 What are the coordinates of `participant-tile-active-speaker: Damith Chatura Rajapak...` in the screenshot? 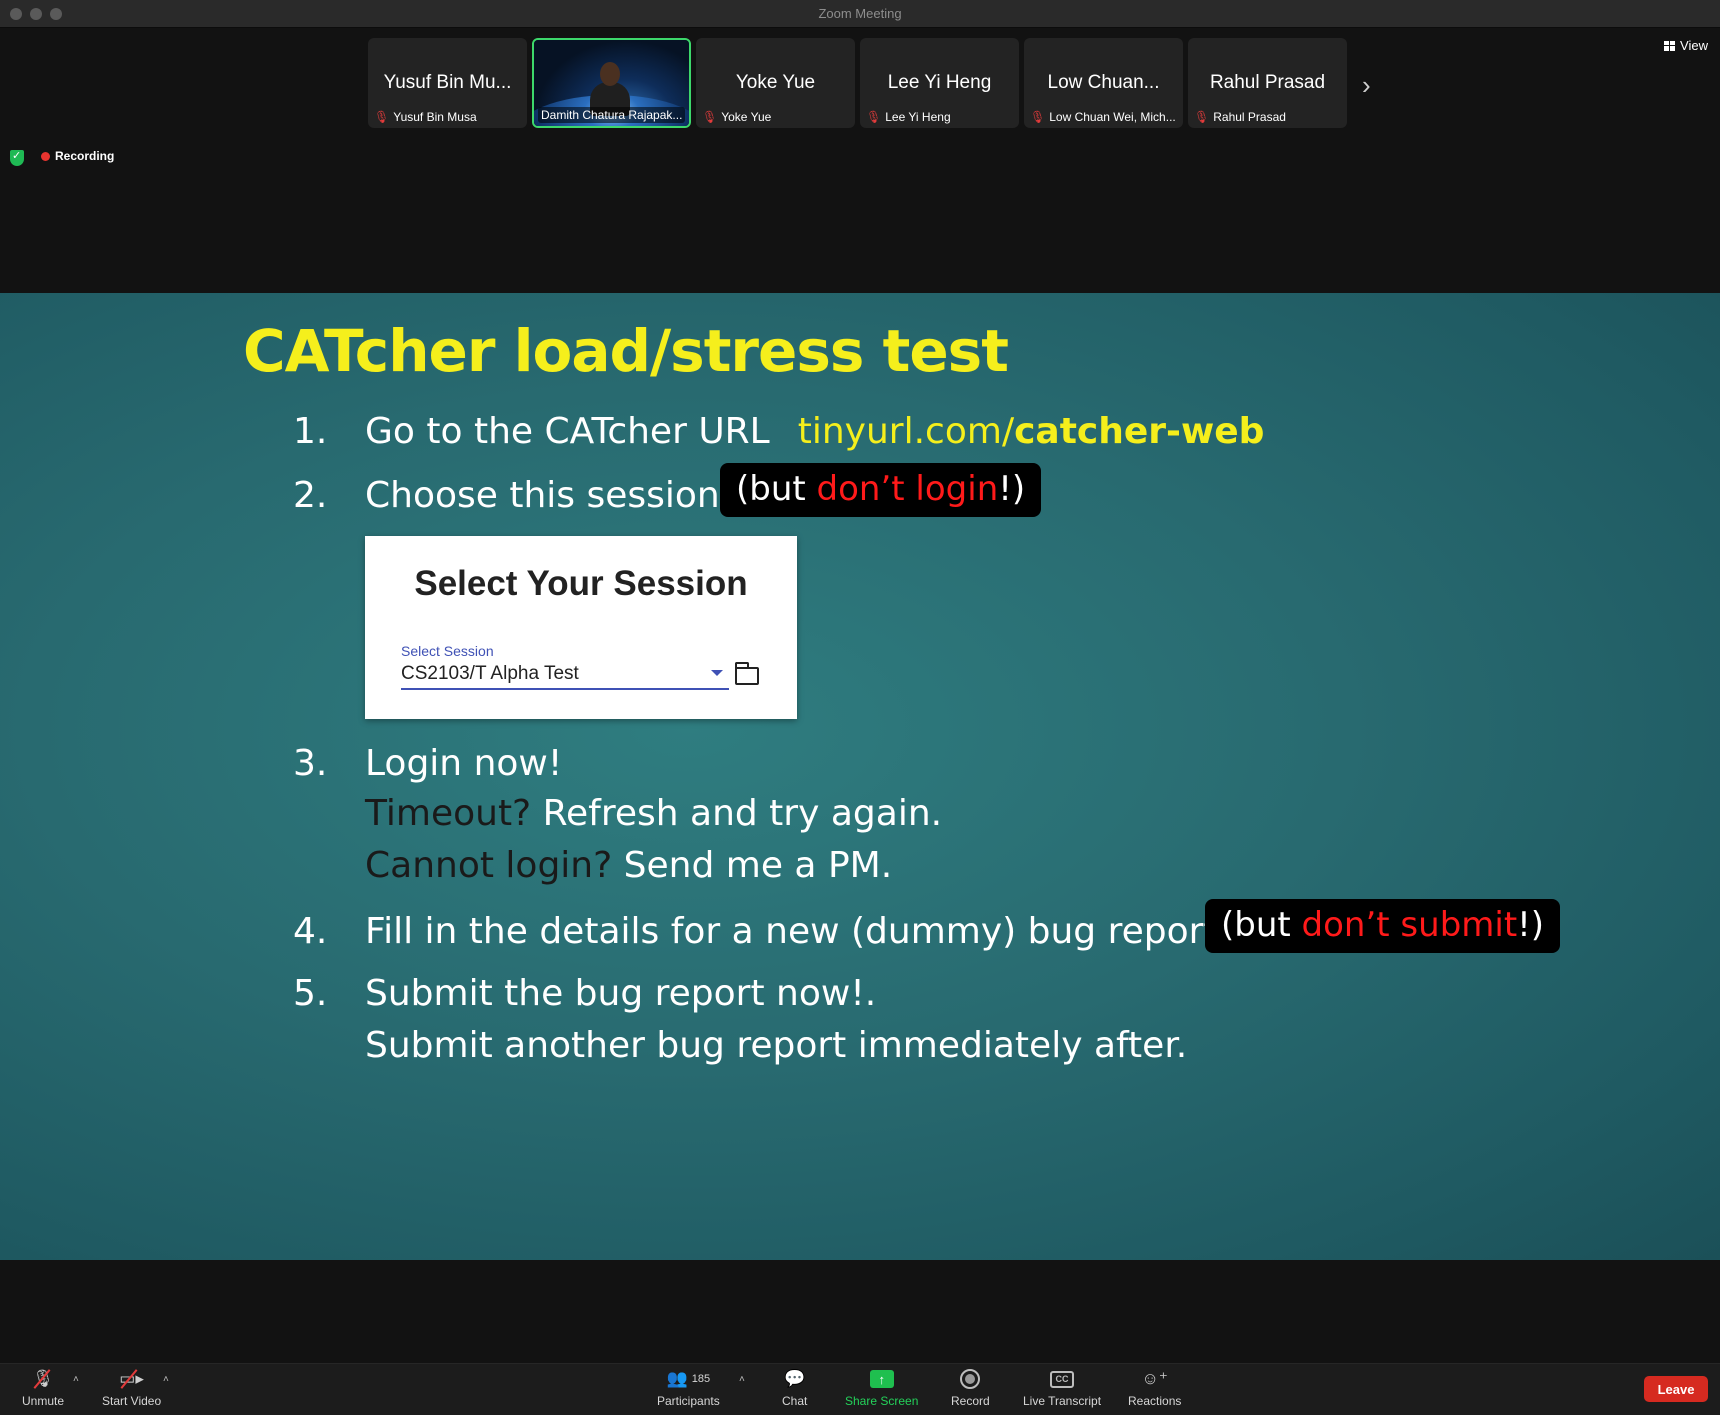 It's located at (611, 83).